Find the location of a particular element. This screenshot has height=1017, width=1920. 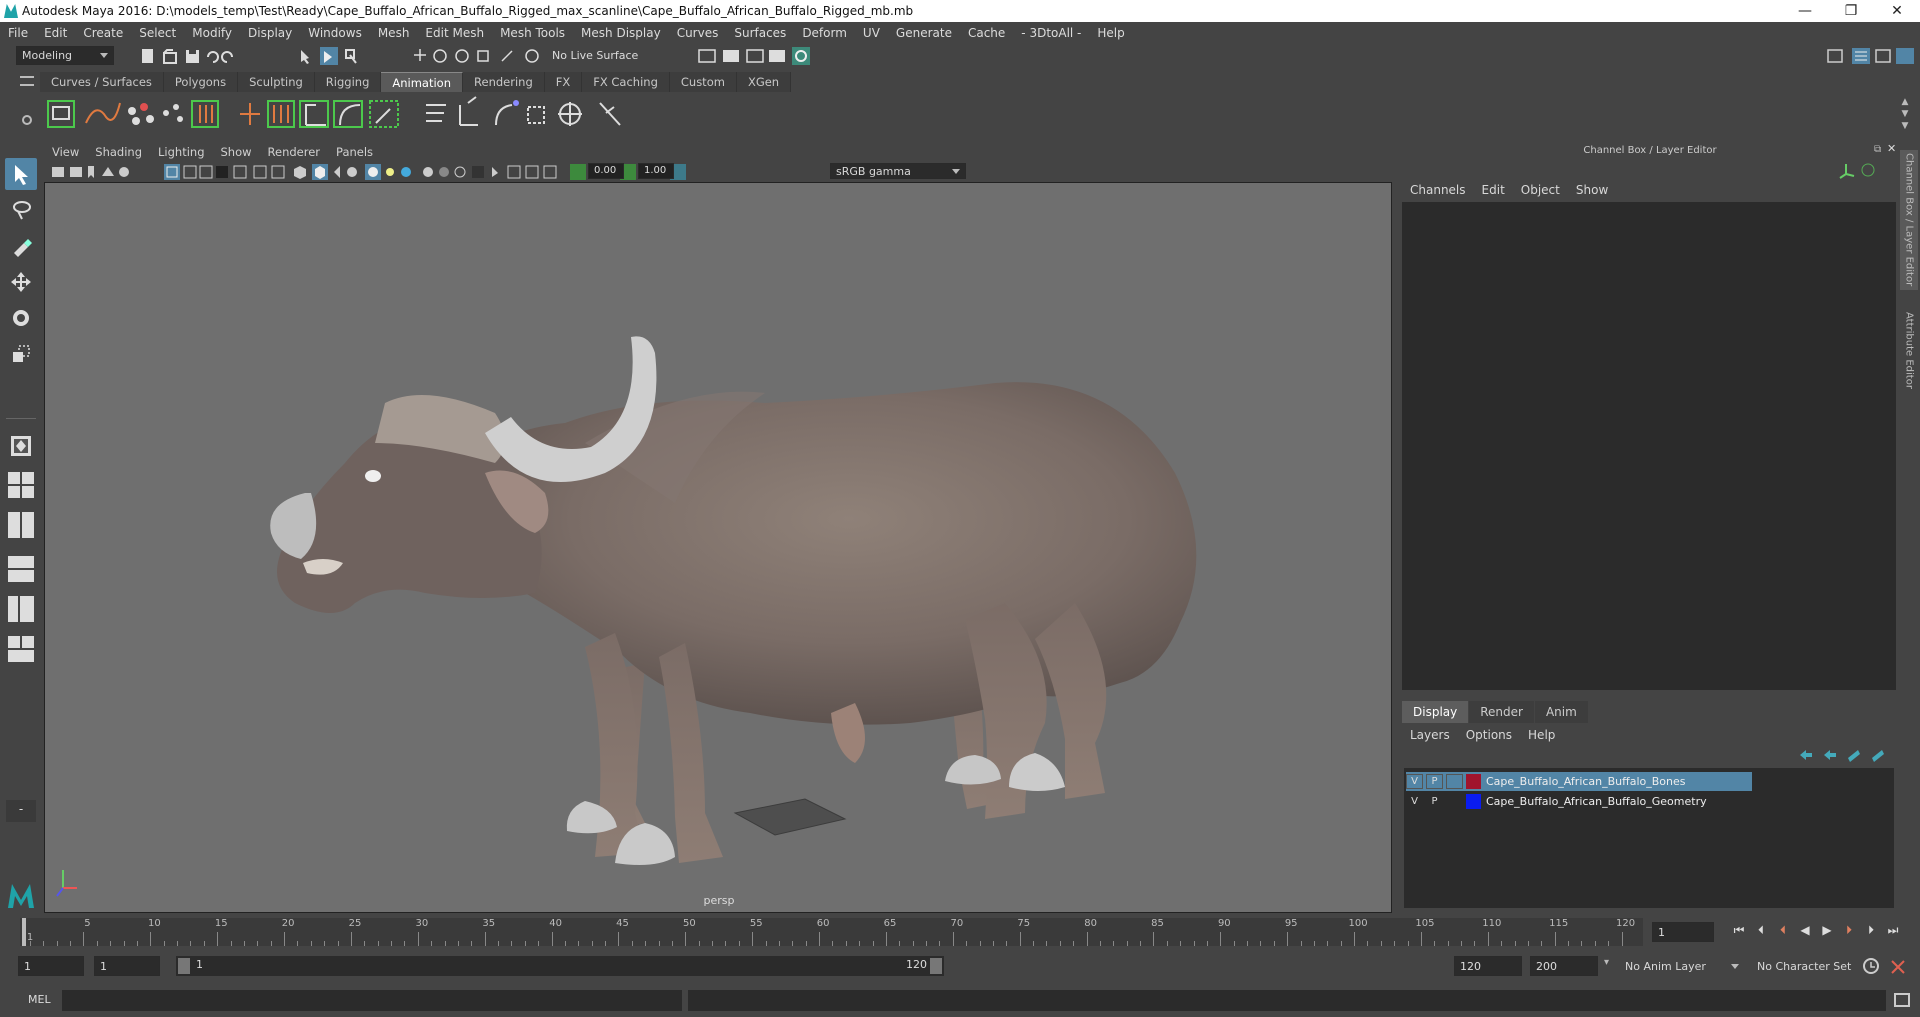

animation-end-field: 200 is located at coordinates (1564, 966).